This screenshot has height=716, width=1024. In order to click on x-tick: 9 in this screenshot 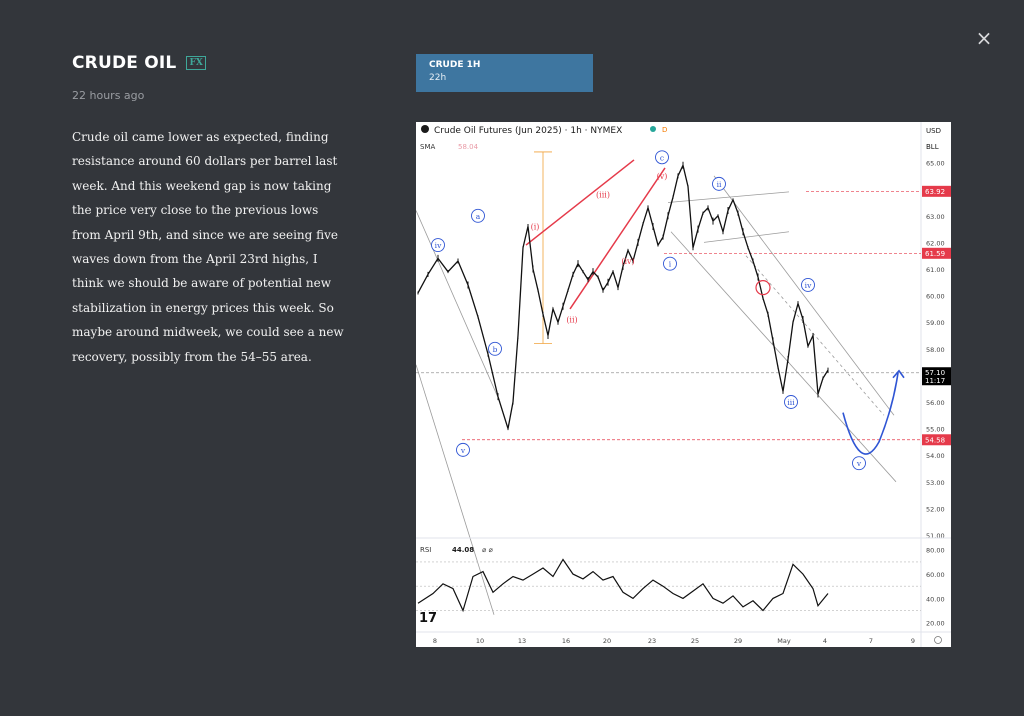, I will do `click(913, 641)`.